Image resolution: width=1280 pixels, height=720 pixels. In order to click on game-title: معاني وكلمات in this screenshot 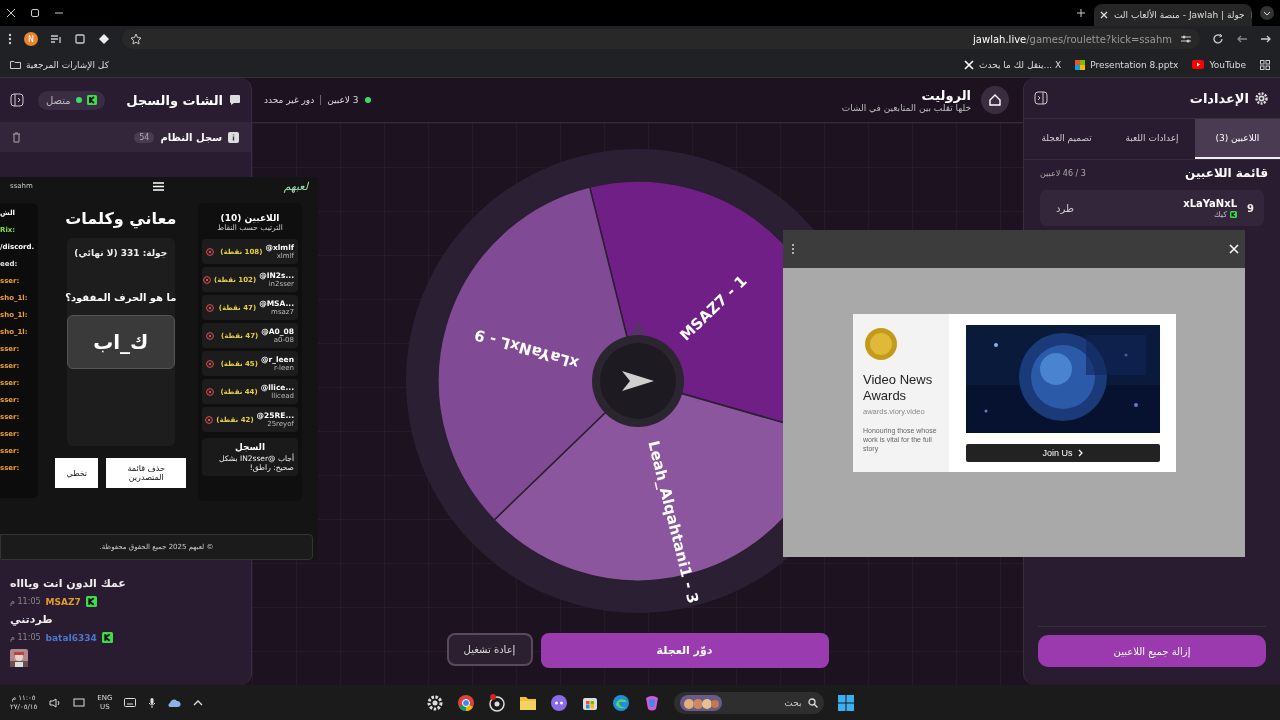, I will do `click(121, 218)`.